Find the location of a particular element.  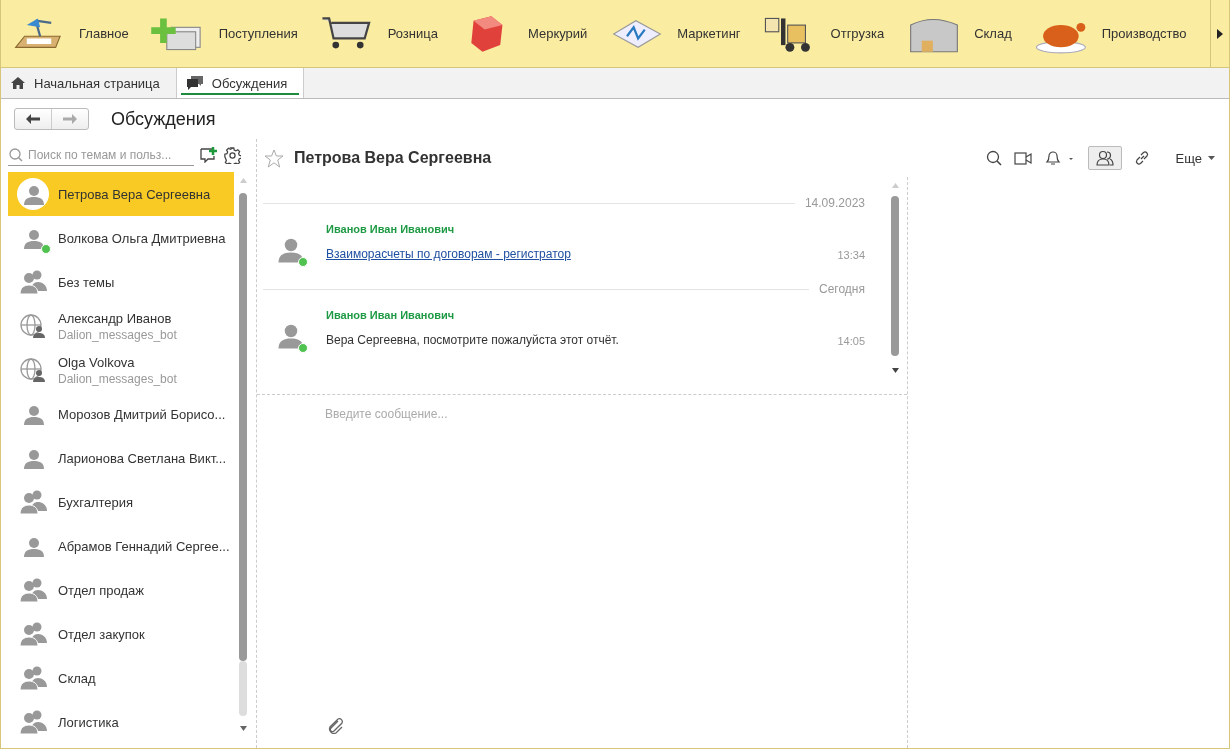

chat-title: Петрова Вера Сергеевна is located at coordinates (393, 158).